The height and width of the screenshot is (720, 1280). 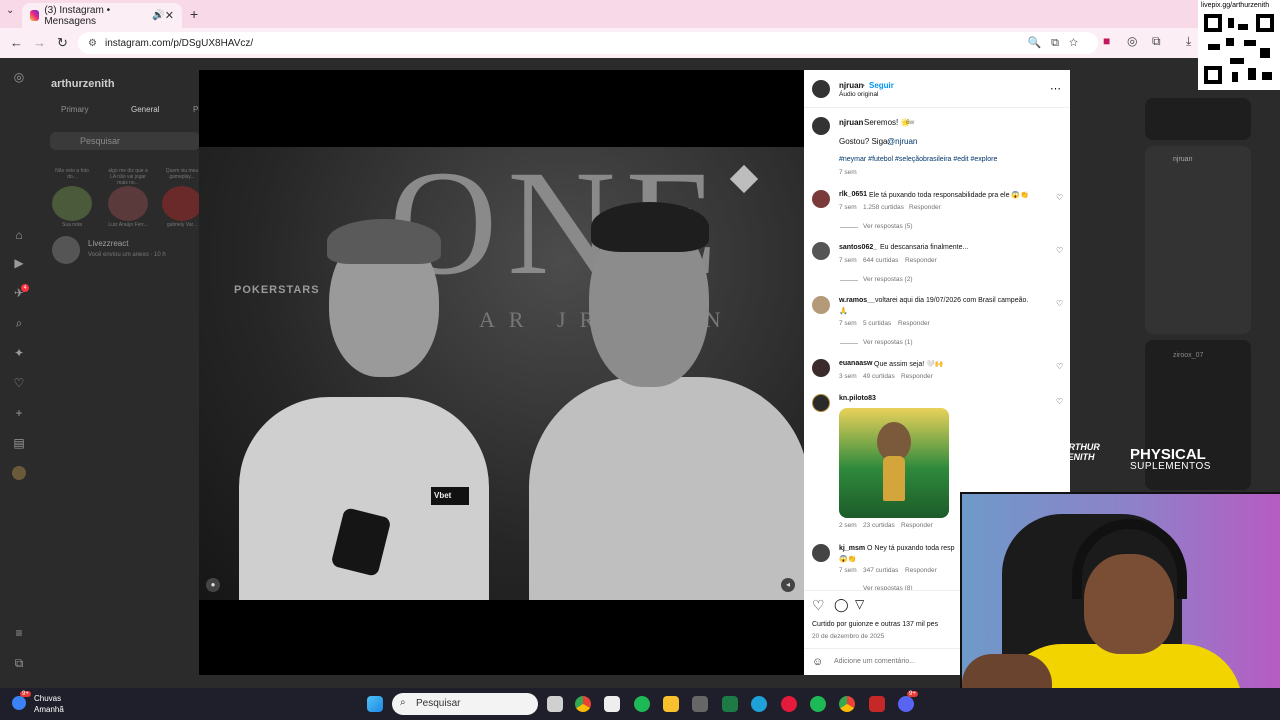 I want to click on excel-icon, so click(x=730, y=704).